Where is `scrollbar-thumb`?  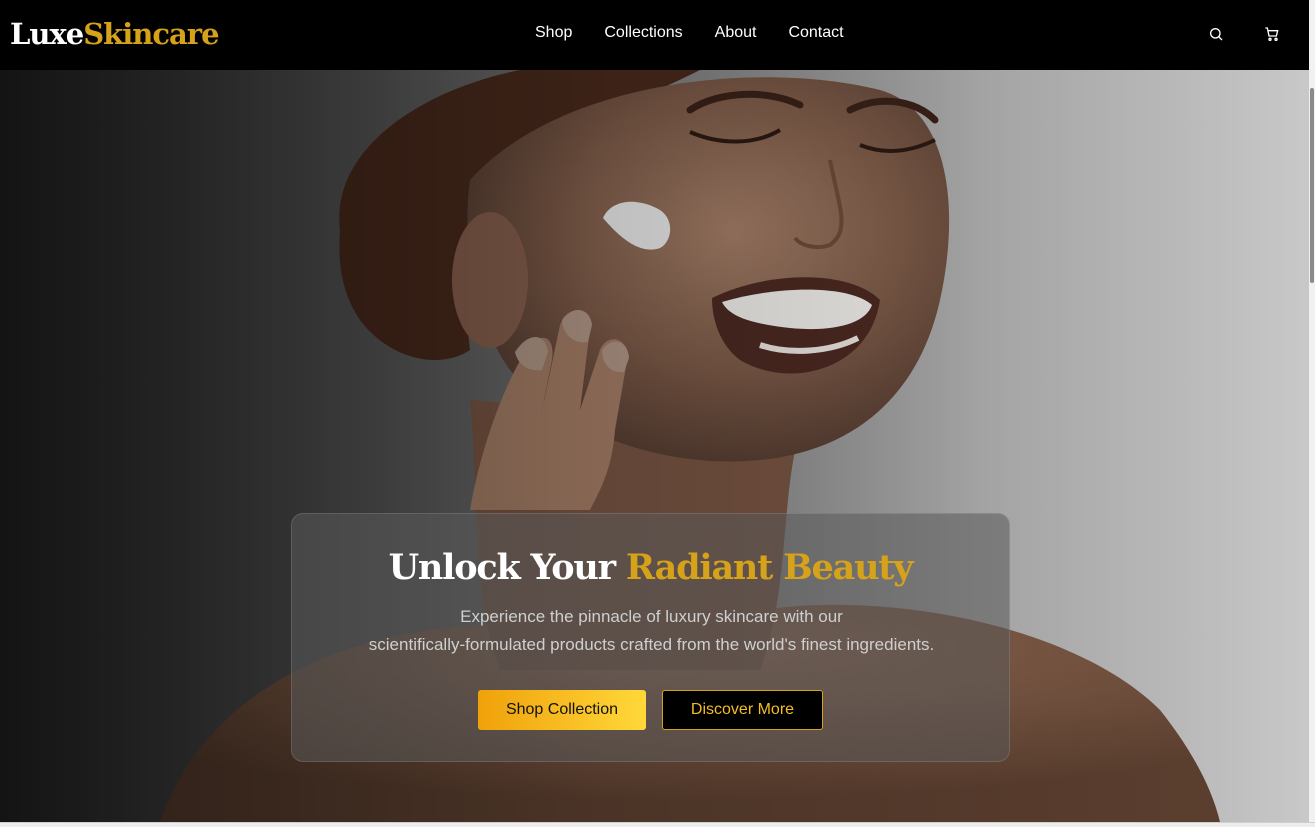
scrollbar-thumb is located at coordinates (1312, 185).